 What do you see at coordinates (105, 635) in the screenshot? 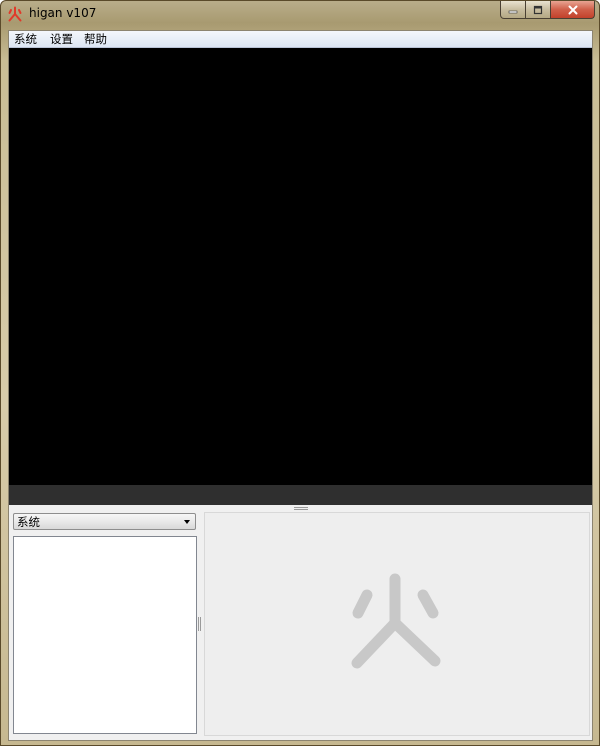
I see `system-list` at bounding box center [105, 635].